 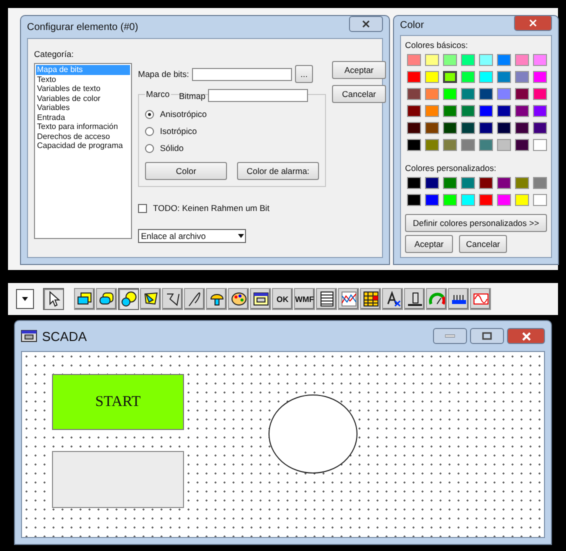 I want to click on frame-bitmap-field, so click(x=258, y=95).